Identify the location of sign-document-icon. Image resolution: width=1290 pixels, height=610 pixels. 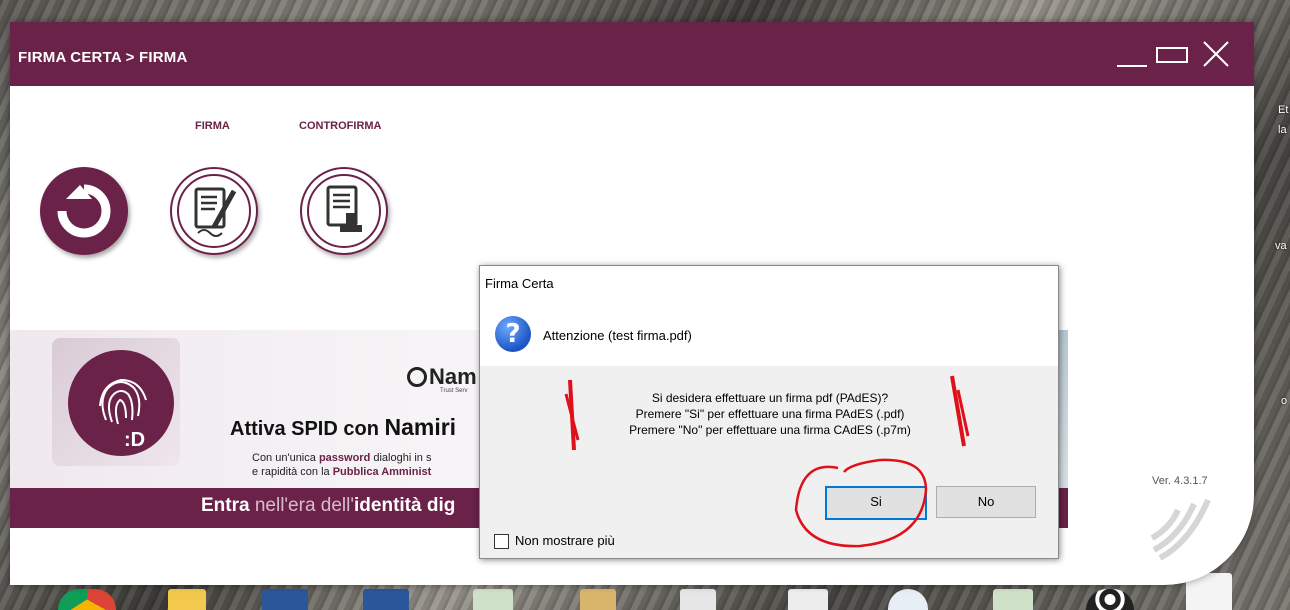
(214, 211).